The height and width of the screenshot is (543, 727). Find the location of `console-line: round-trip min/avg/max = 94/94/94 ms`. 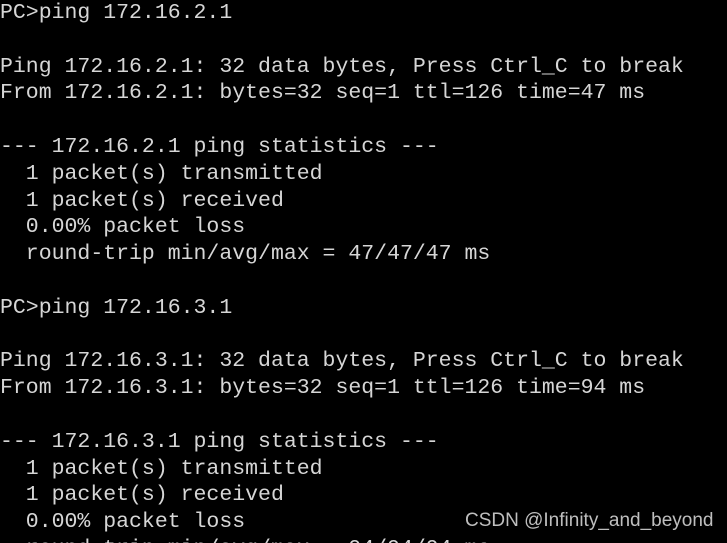

console-line: round-trip min/avg/max = 94/94/94 ms is located at coordinates (363, 539).